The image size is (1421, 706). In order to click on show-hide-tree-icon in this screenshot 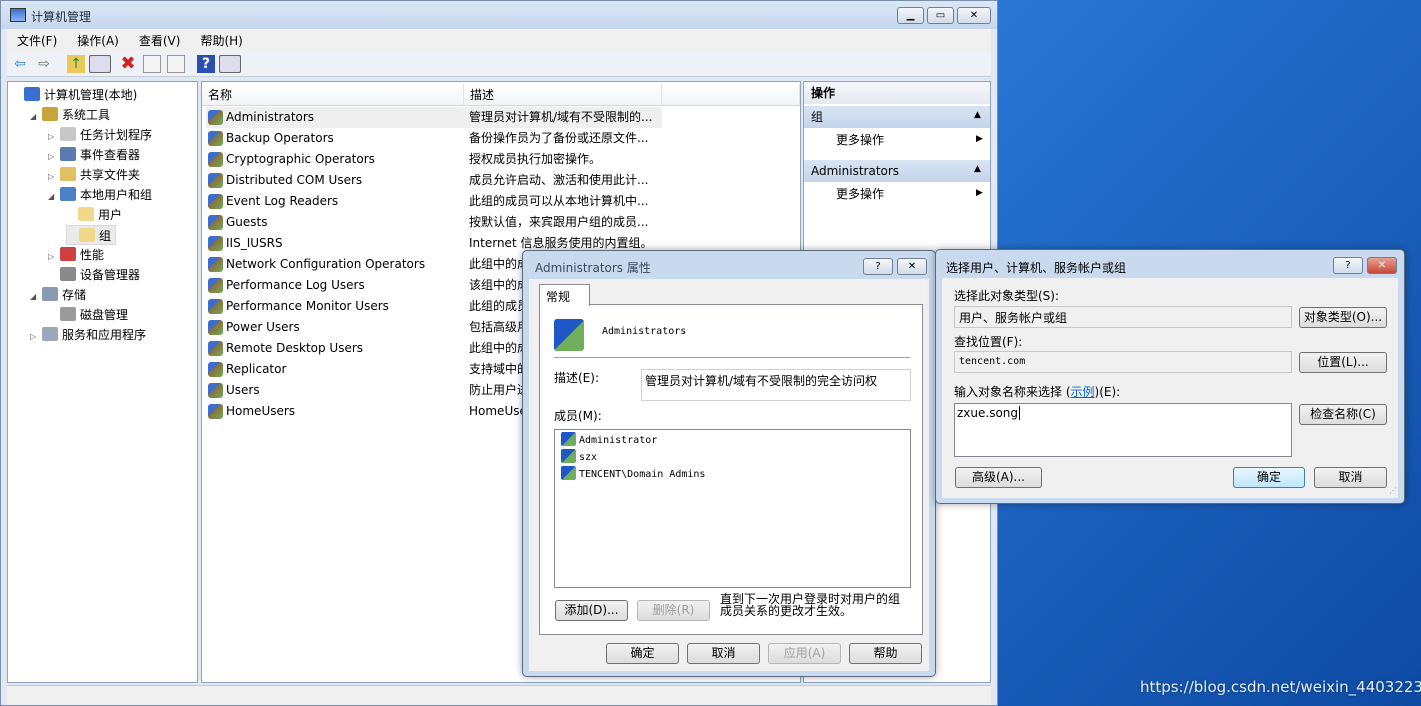, I will do `click(100, 64)`.